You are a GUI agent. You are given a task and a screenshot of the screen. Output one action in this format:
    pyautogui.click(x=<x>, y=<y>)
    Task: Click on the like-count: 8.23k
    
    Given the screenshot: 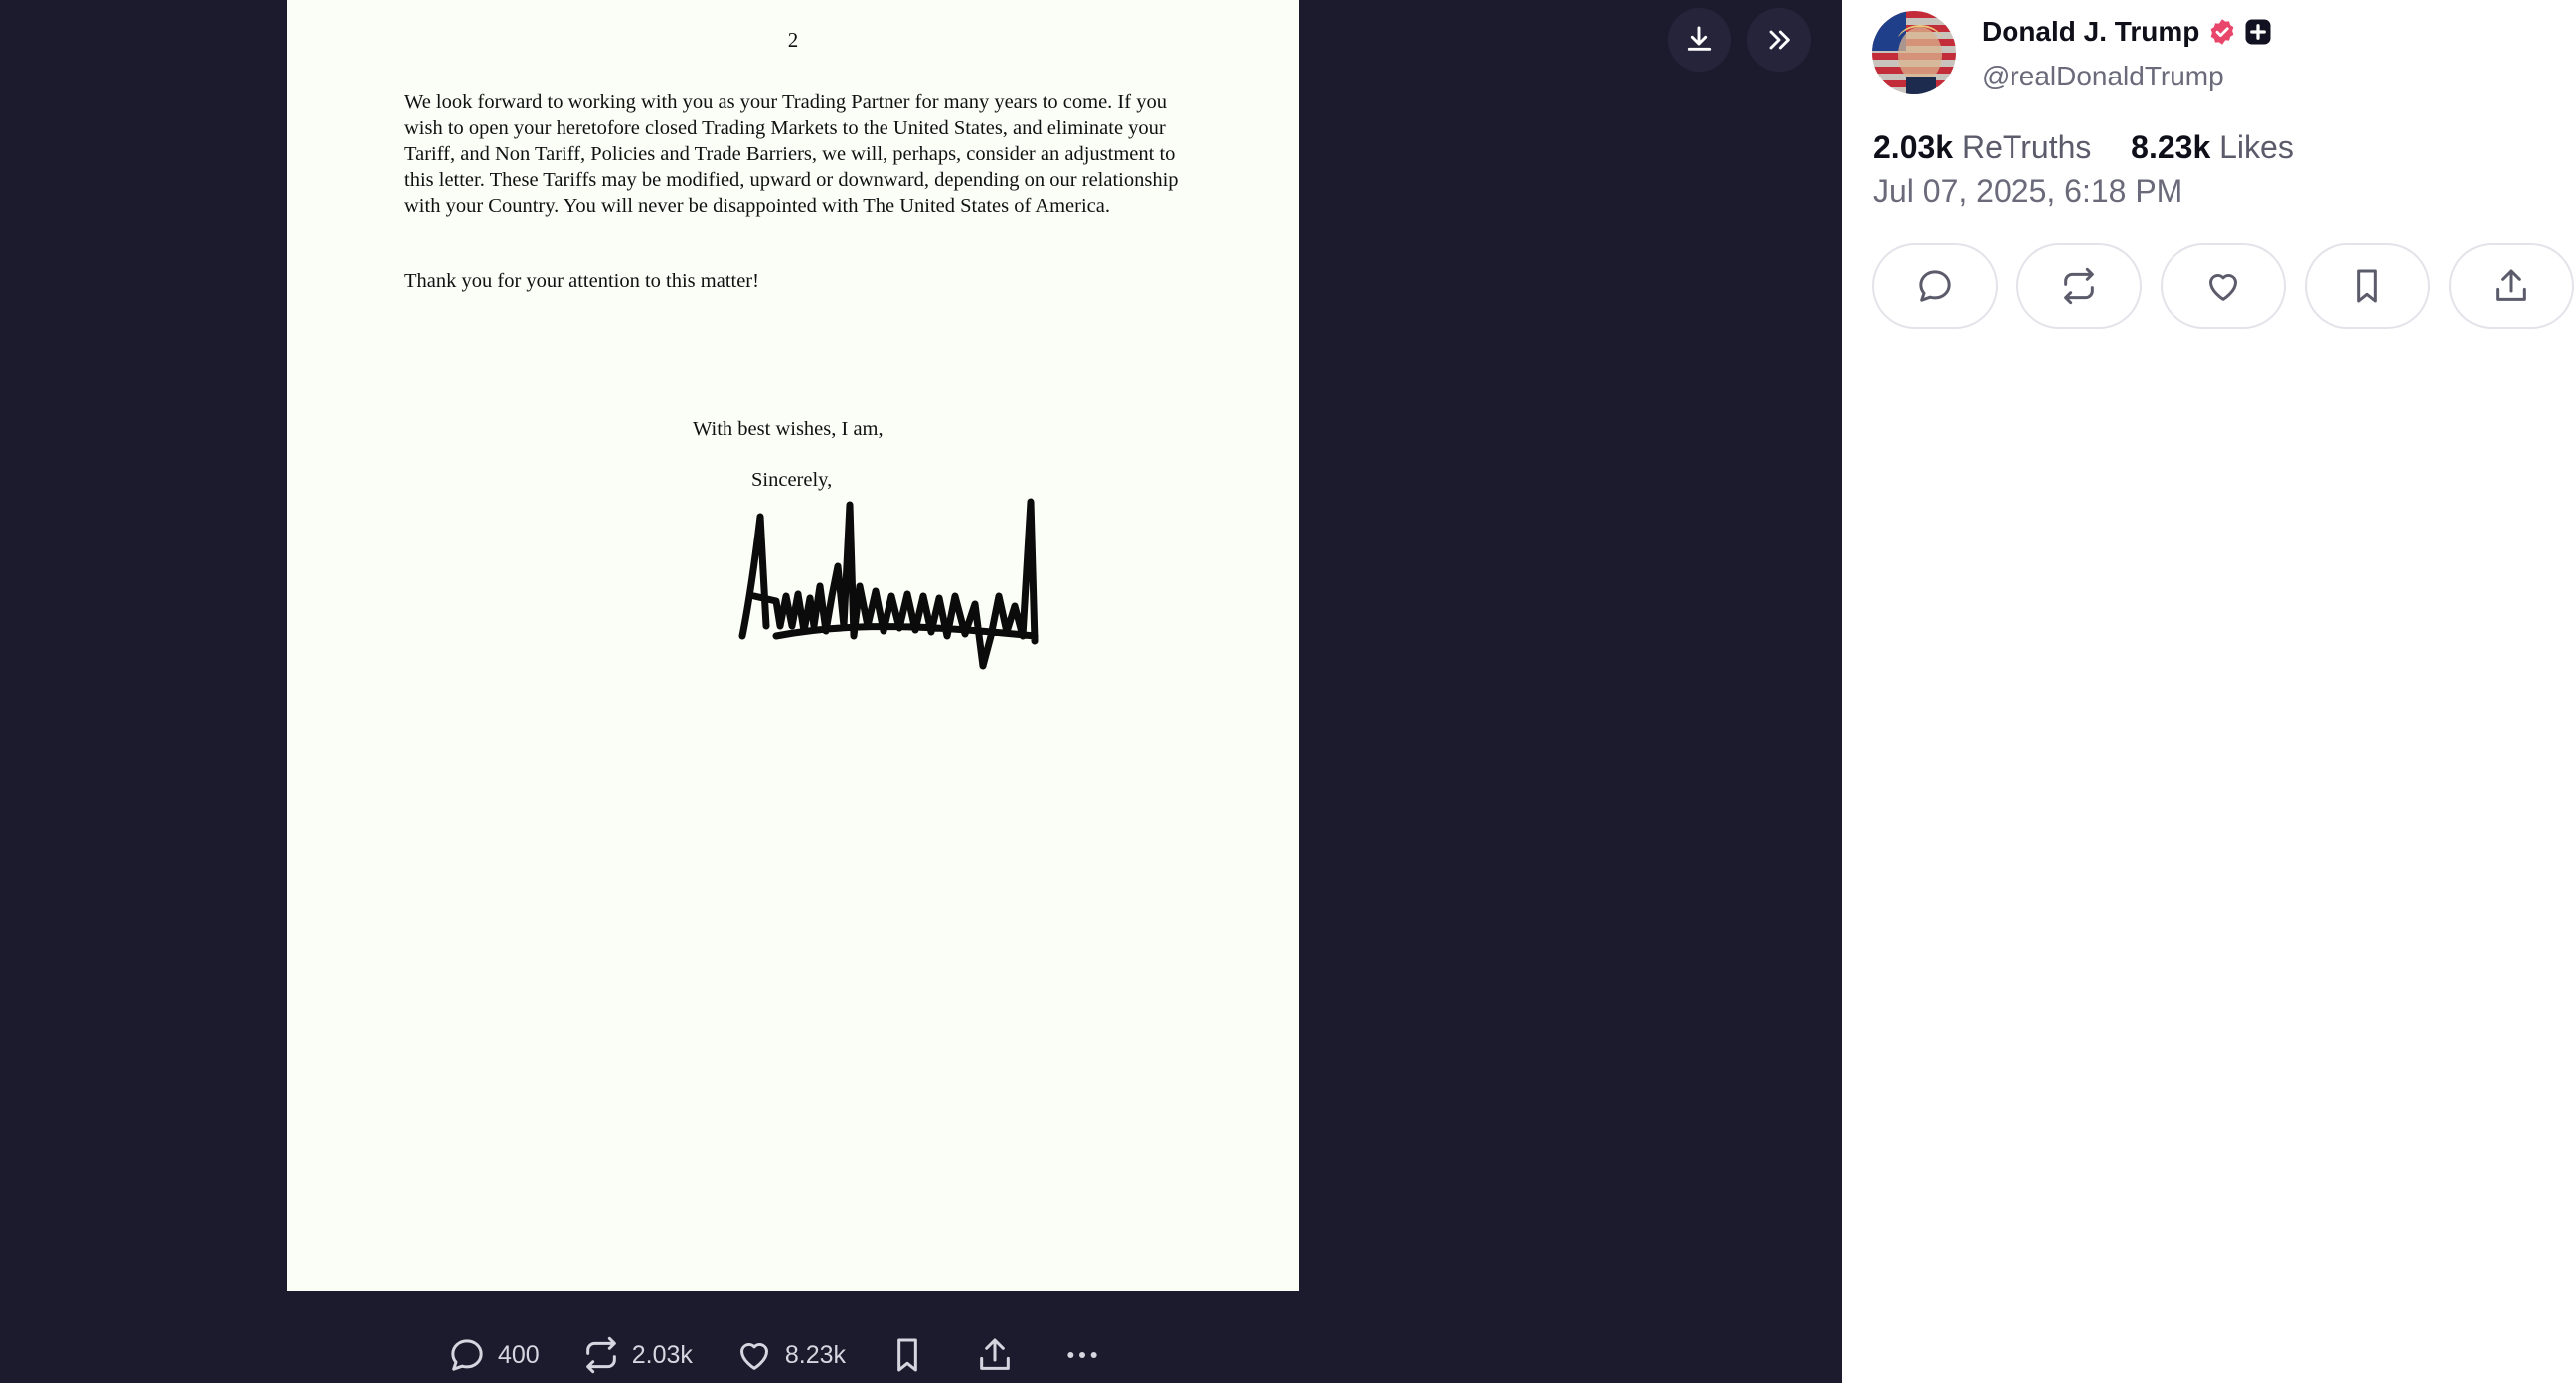 What is the action you would take?
    pyautogui.click(x=815, y=1354)
    